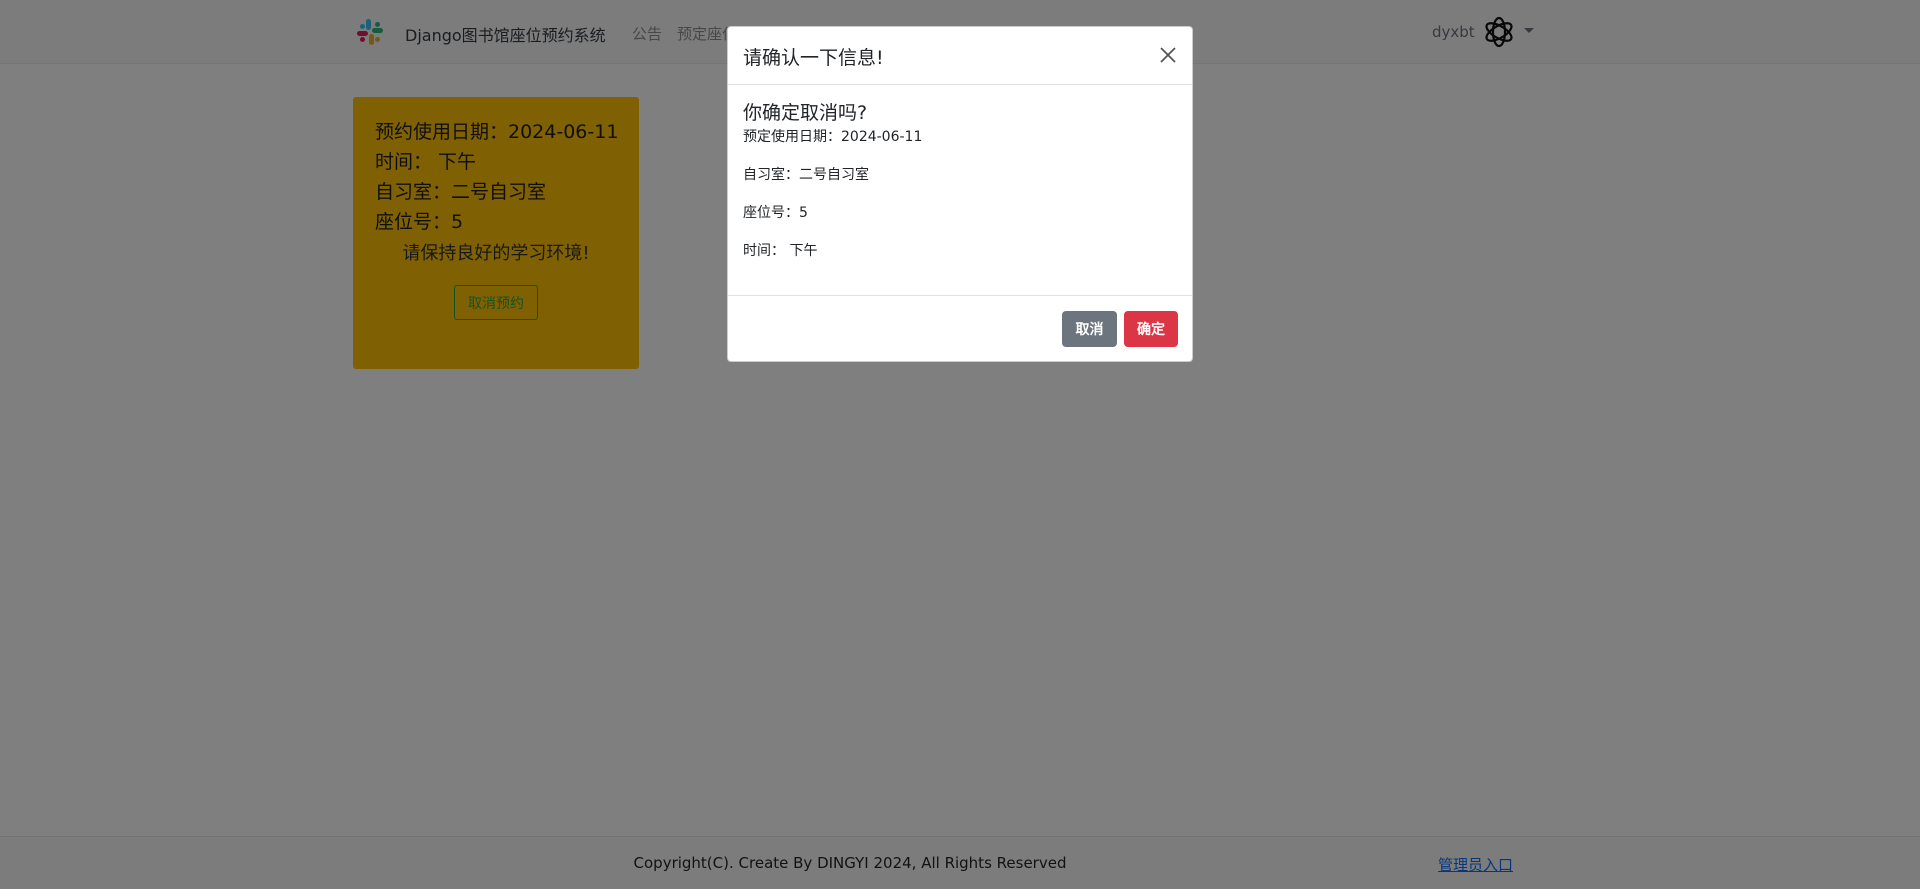  Describe the element at coordinates (1089, 329) in the screenshot. I see `cancel-button: 取消` at that location.